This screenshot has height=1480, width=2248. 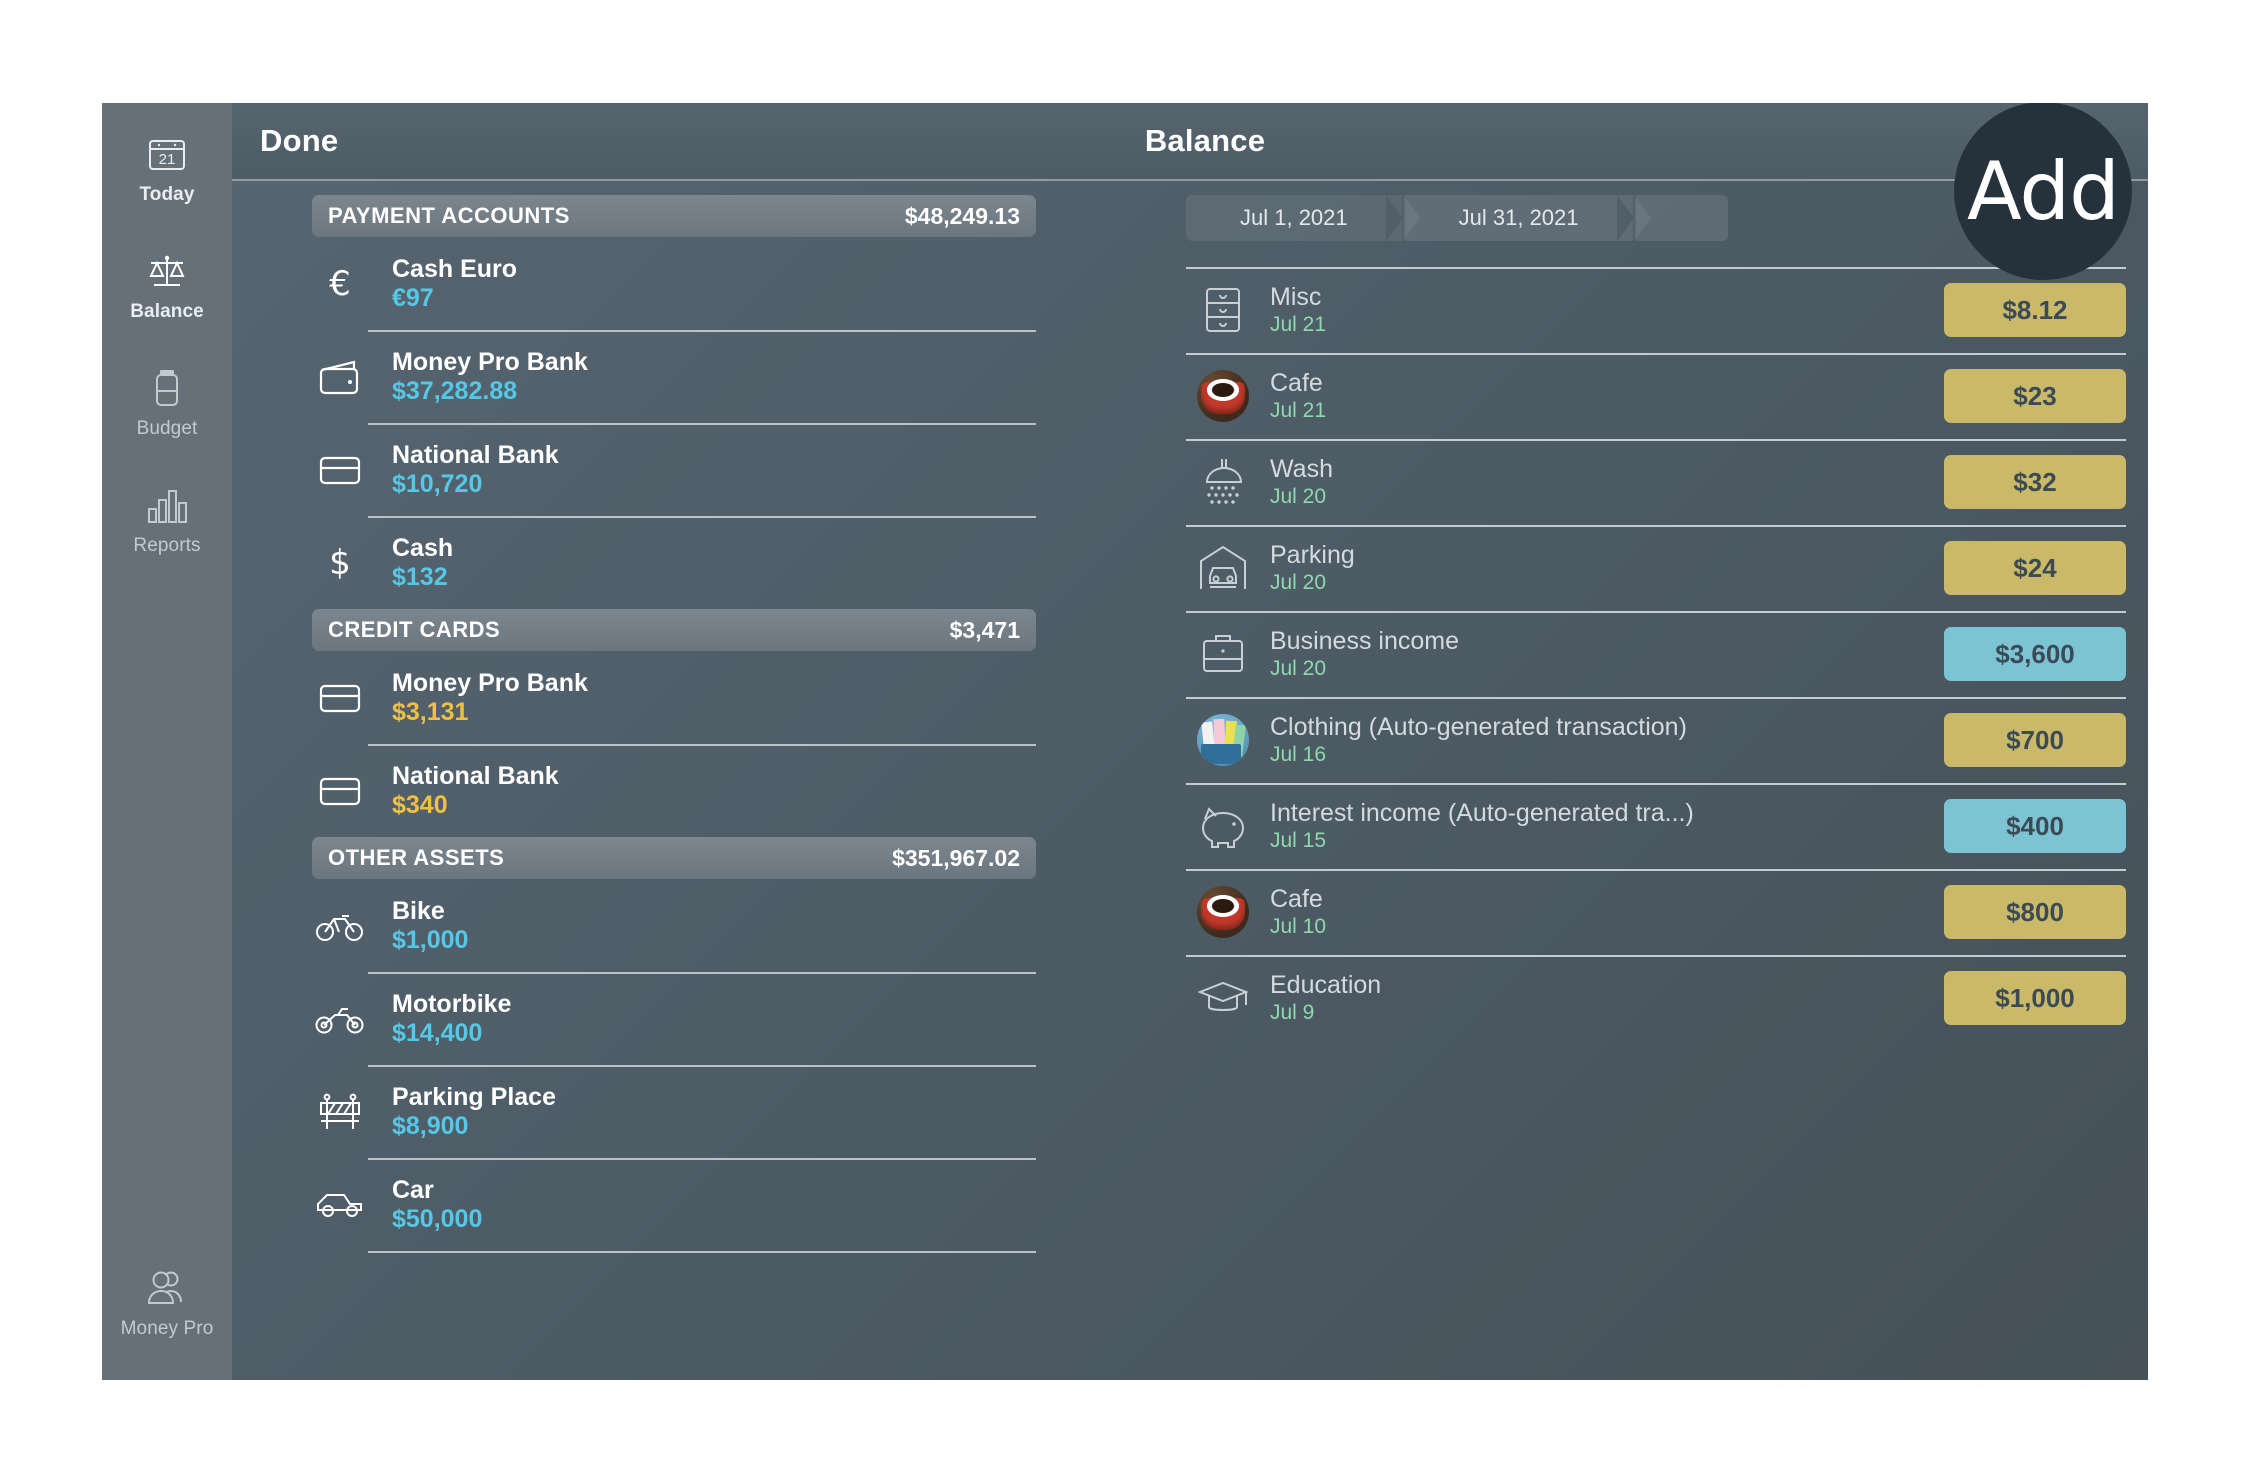 I want to click on account-amount: €97, so click(x=413, y=298).